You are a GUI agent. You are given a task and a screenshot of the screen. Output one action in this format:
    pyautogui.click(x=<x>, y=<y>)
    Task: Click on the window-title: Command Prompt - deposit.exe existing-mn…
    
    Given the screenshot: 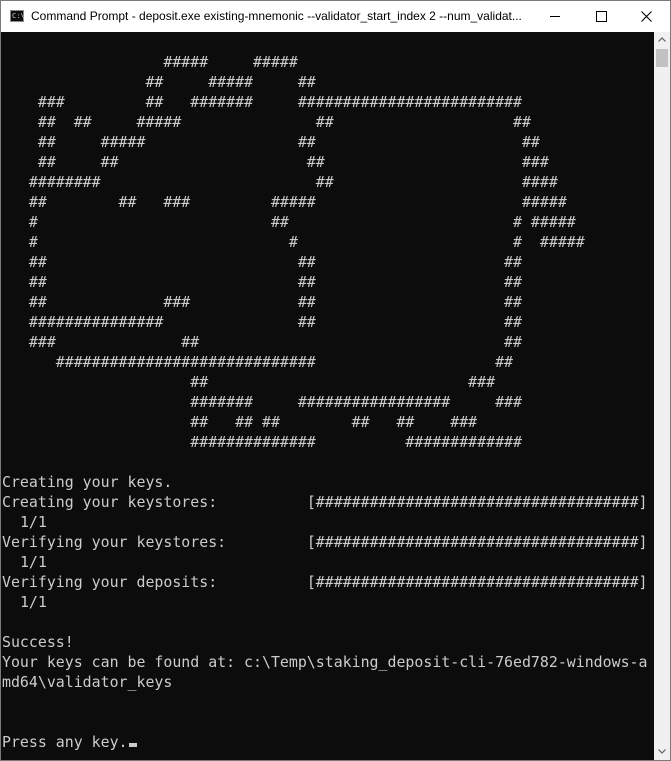 What is the action you would take?
    pyautogui.click(x=276, y=16)
    